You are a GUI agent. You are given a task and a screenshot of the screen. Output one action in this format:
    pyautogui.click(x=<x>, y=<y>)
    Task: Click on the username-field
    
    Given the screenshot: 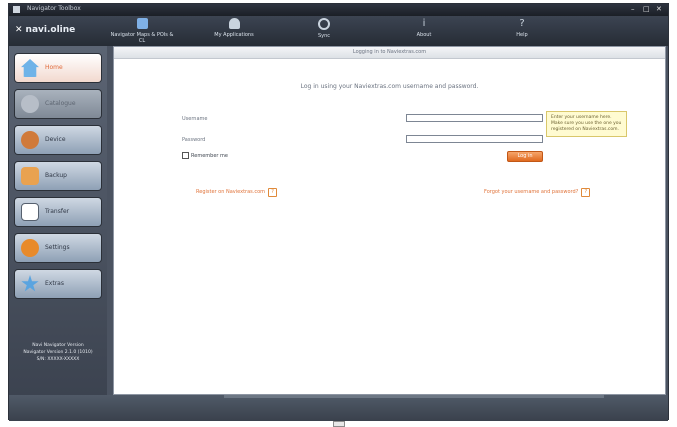 What is the action you would take?
    pyautogui.click(x=474, y=118)
    